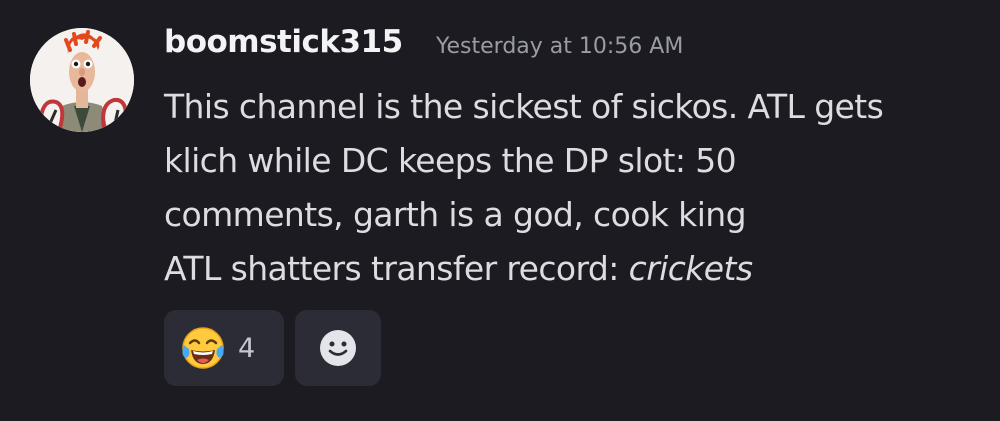 The image size is (1000, 421). I want to click on reaction-count: 4, so click(247, 348).